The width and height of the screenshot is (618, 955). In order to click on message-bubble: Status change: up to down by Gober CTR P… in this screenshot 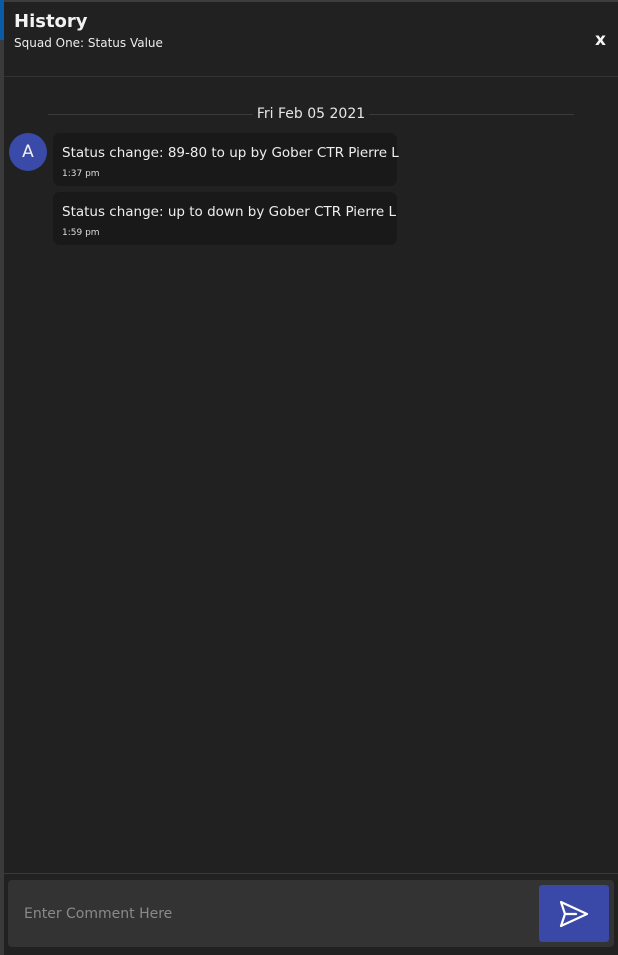, I will do `click(225, 218)`.